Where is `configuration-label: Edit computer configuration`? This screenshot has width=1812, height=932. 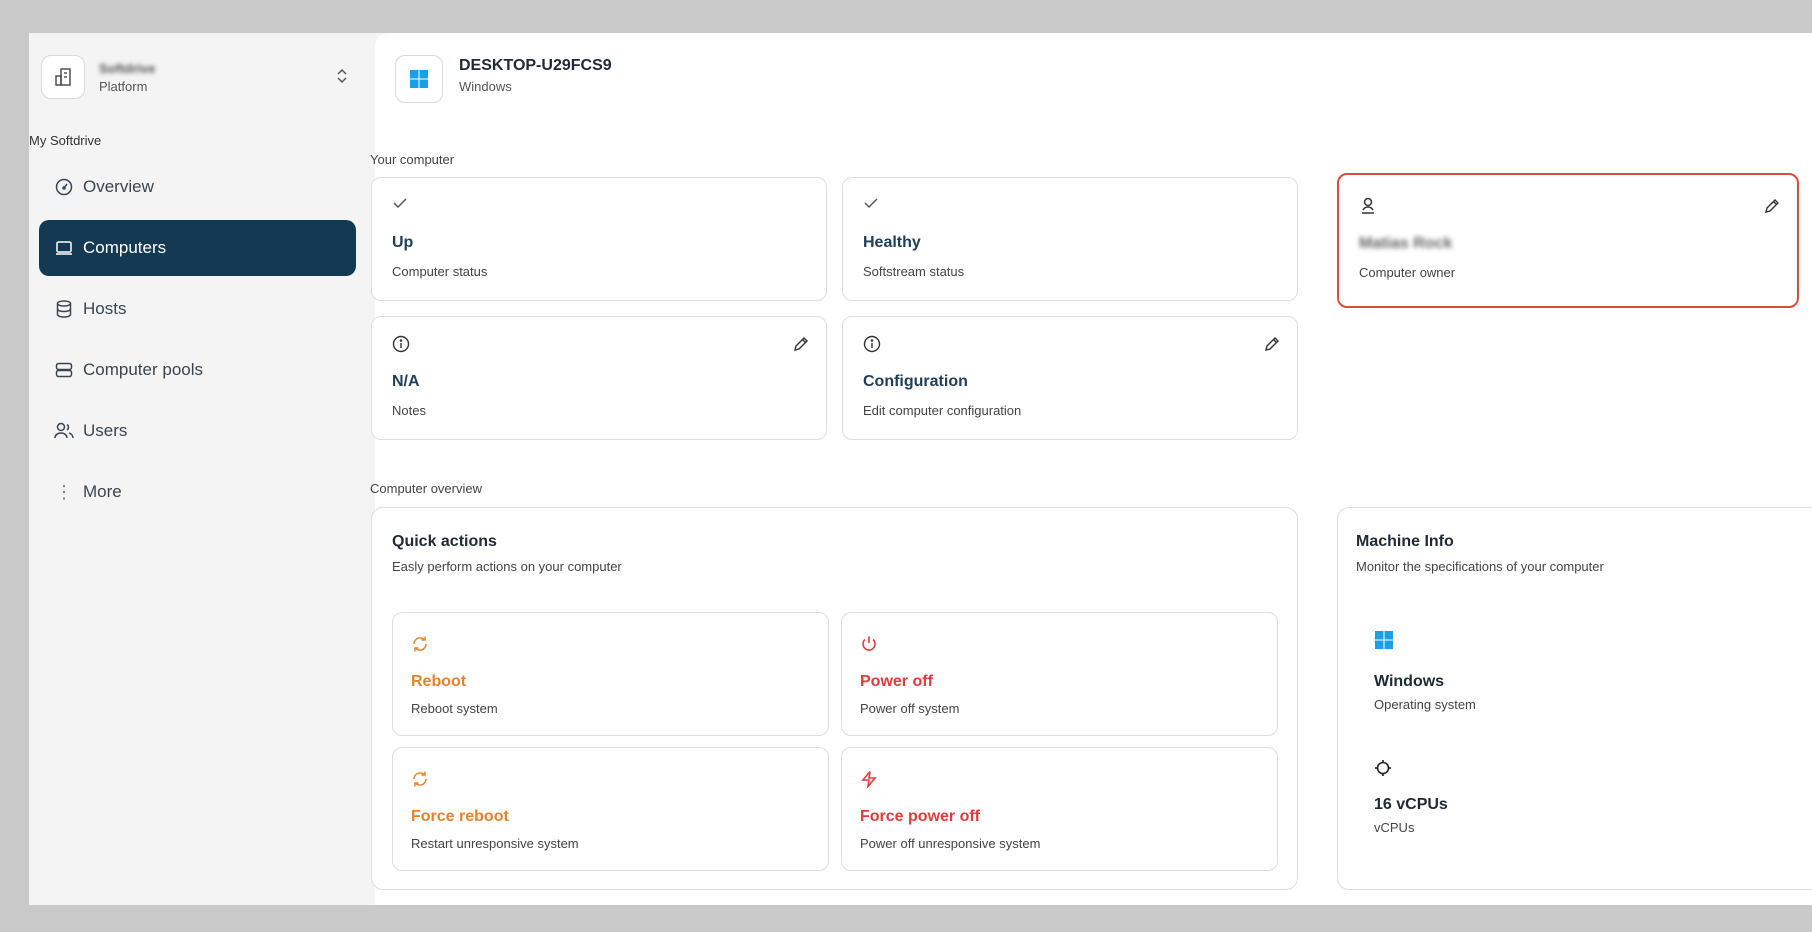 configuration-label: Edit computer configuration is located at coordinates (942, 410).